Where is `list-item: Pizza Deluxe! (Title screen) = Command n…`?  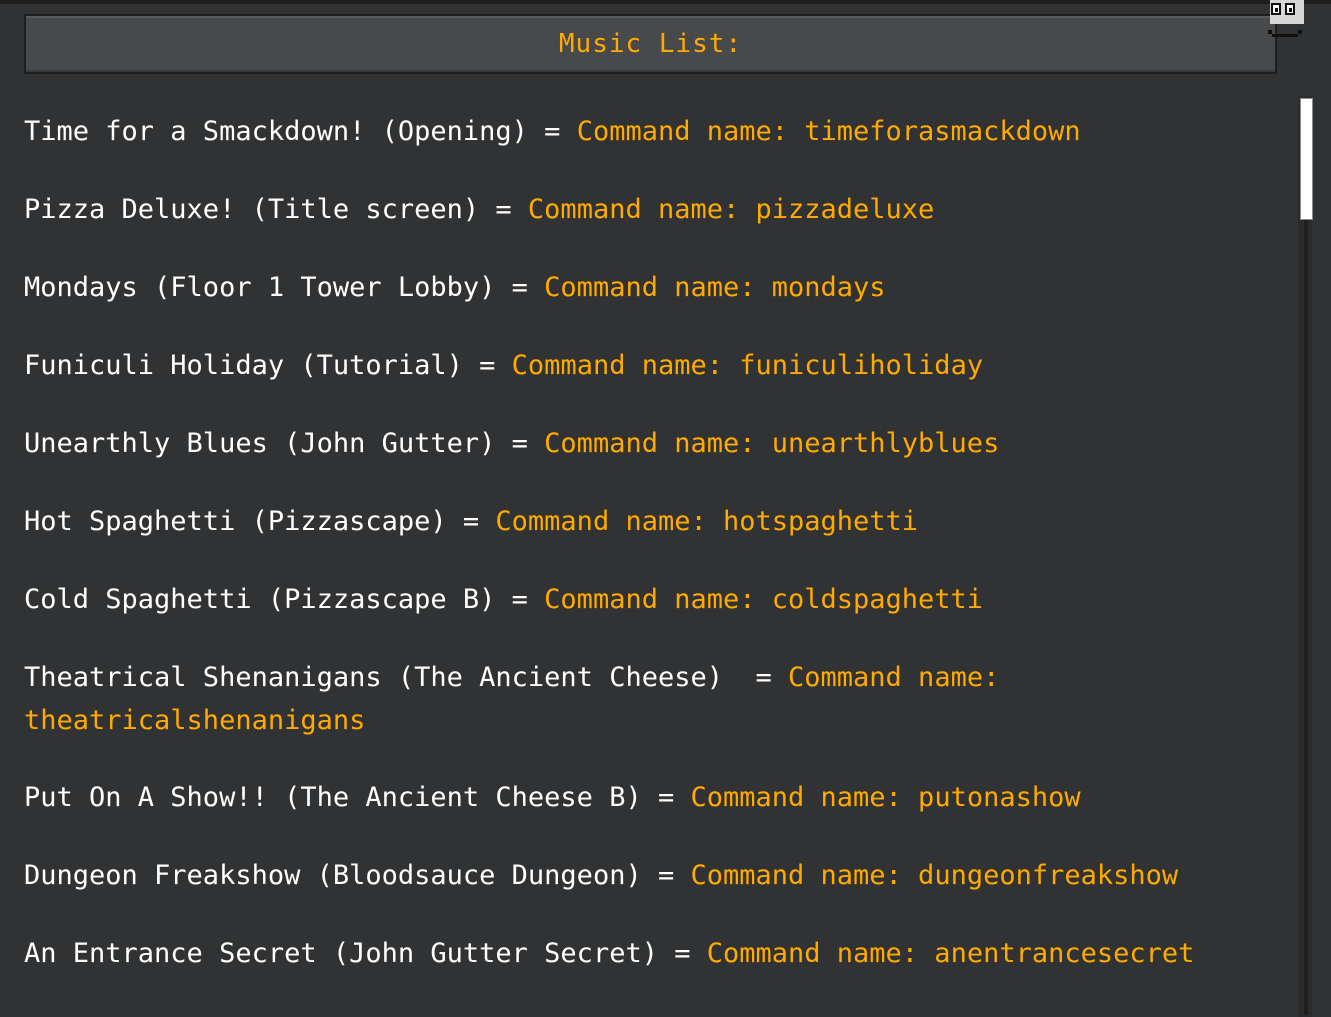
list-item: Pizza Deluxe! (Title screen) = Command n… is located at coordinates (479, 209).